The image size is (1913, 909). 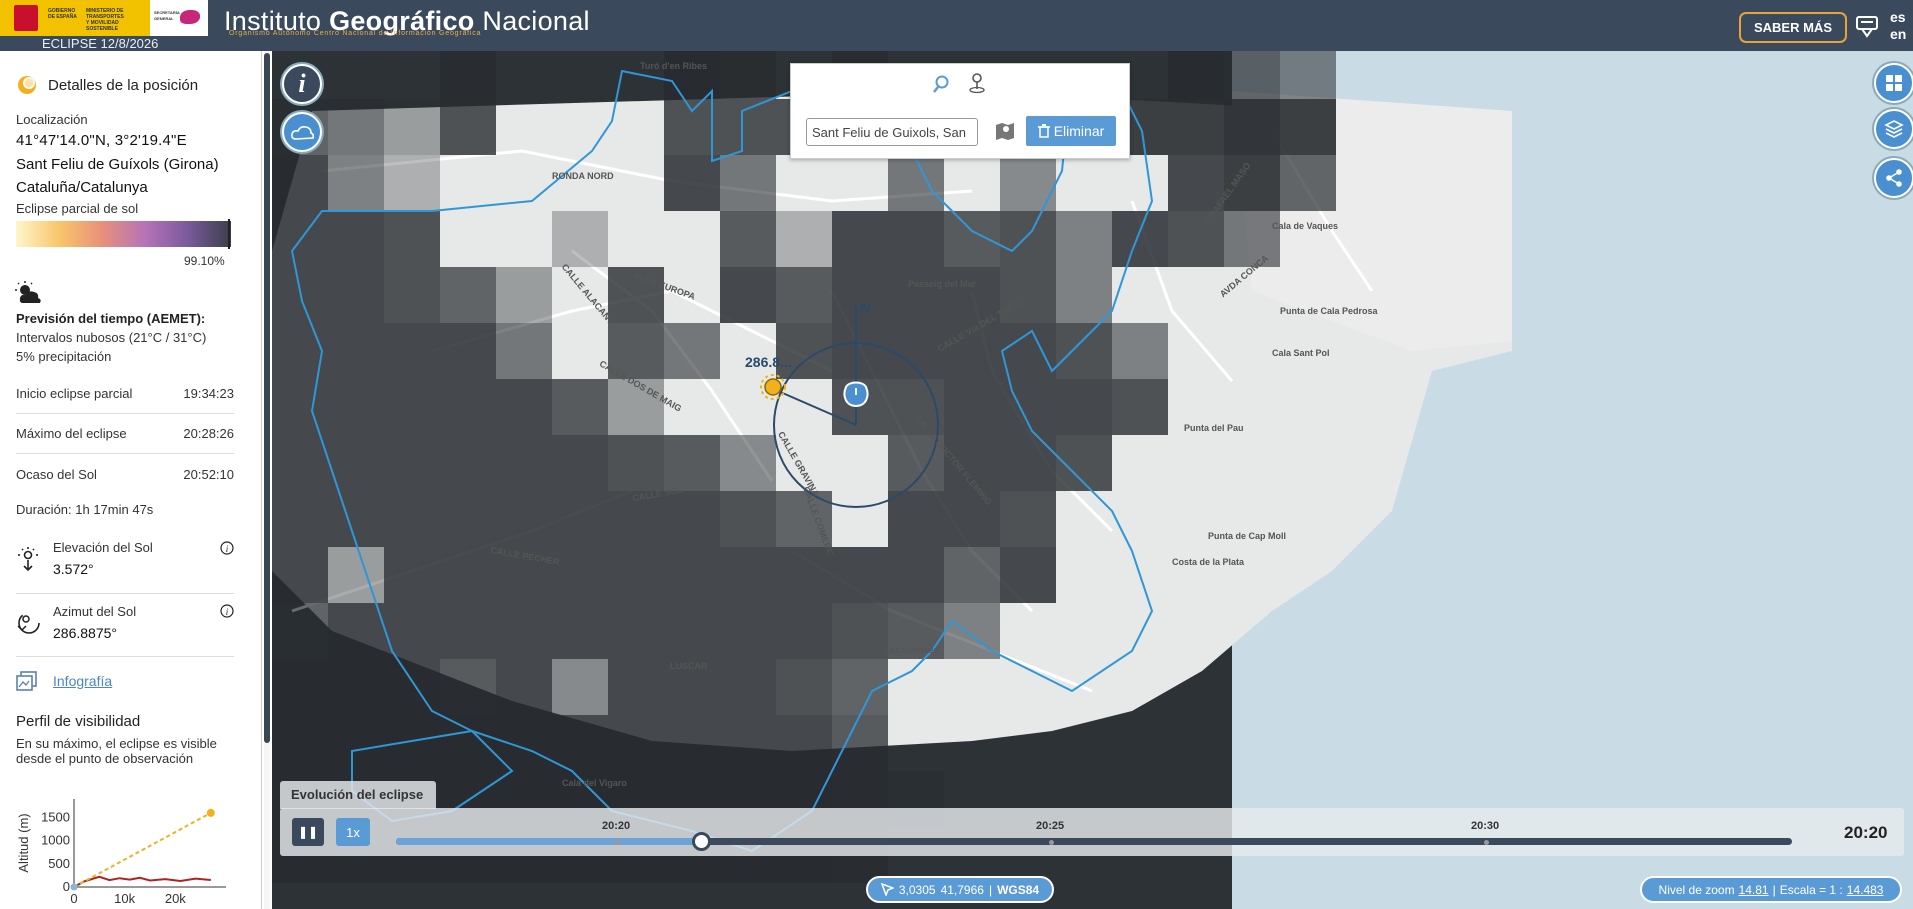 I want to click on street-label: RONDA NORD, so click(x=583, y=176).